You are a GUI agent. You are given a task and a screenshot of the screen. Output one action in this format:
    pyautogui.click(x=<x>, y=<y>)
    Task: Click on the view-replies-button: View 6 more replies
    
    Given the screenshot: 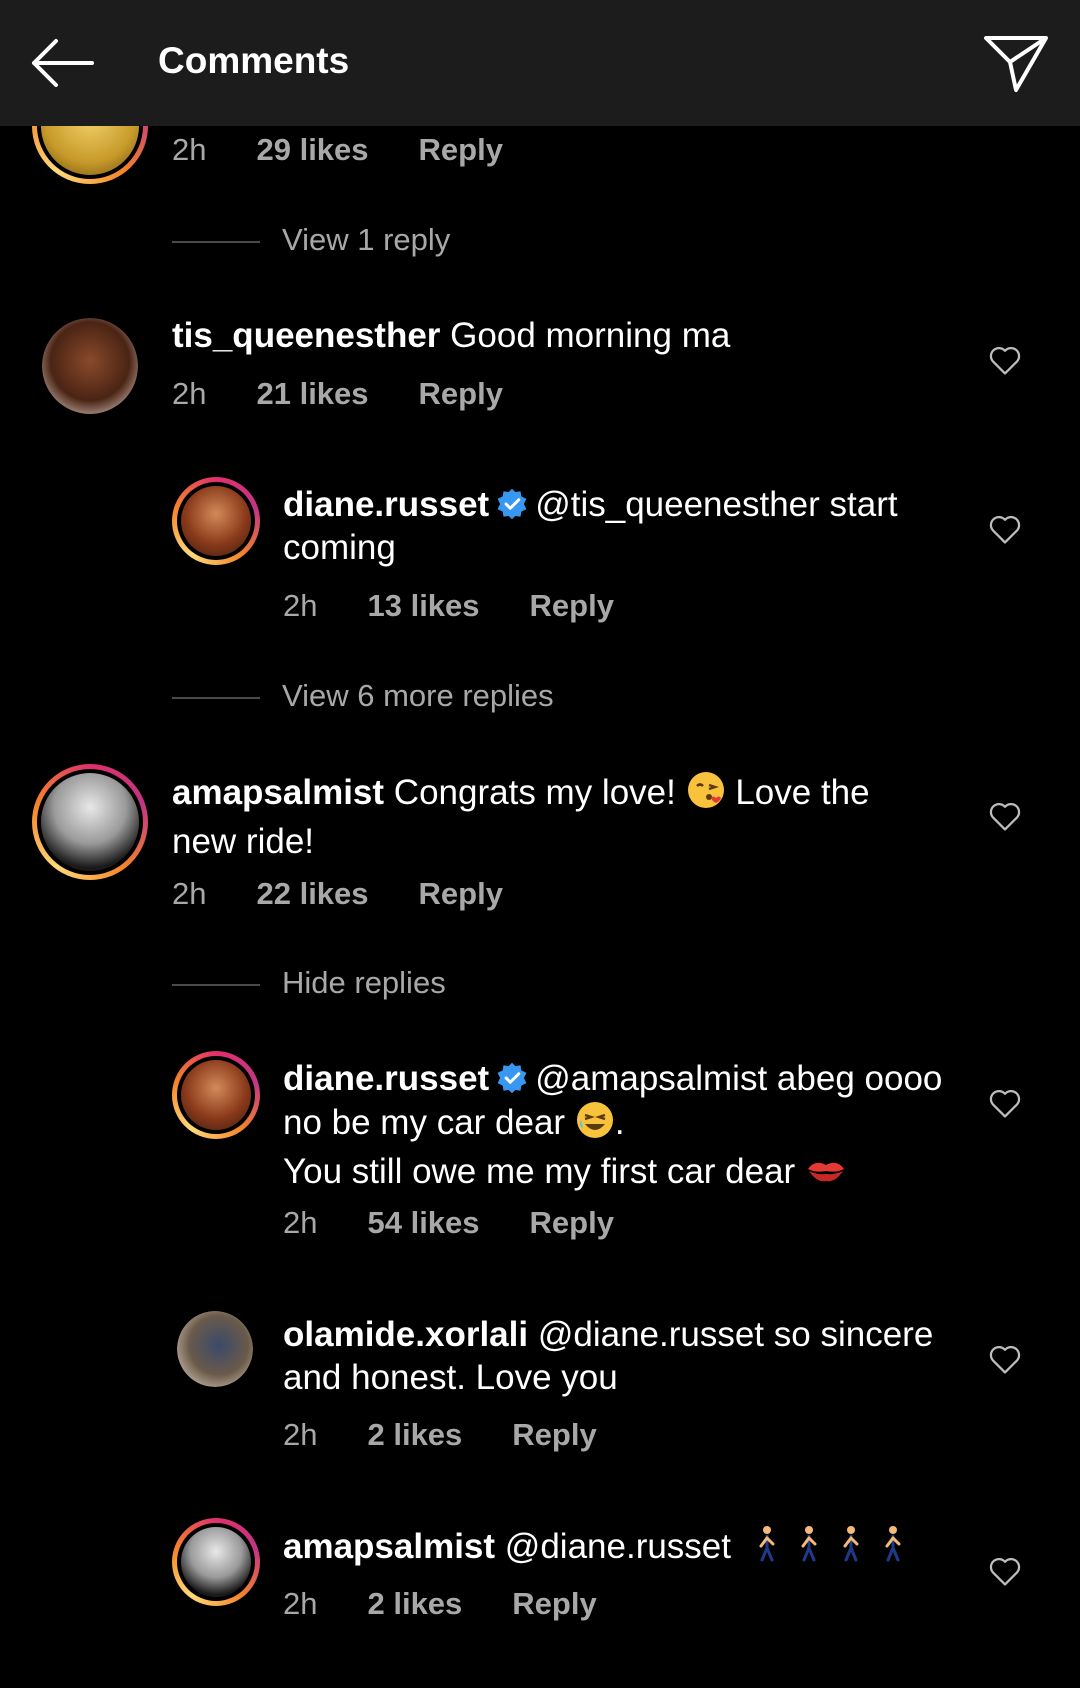 What is the action you would take?
    pyautogui.click(x=363, y=696)
    